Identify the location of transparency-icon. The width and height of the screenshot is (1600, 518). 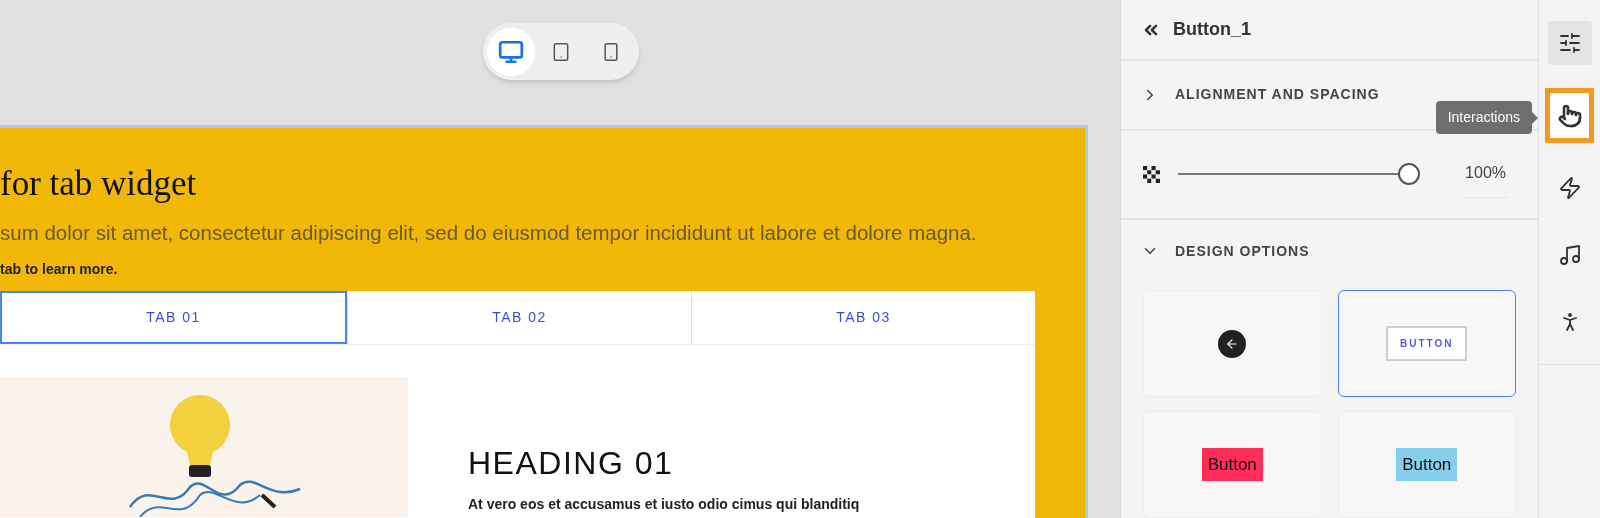
(1151, 174).